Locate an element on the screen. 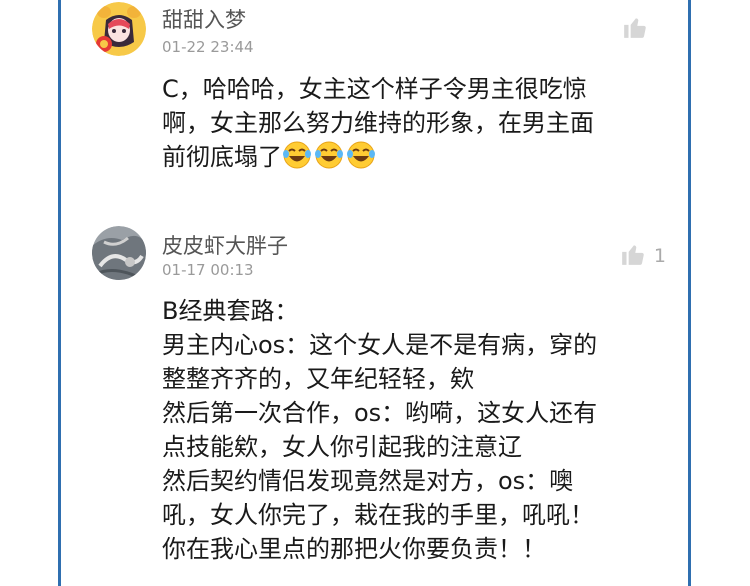 This screenshot has width=750, height=586. comment-line: 啊，女主那么努力维持的形象，在男主面 is located at coordinates (378, 123).